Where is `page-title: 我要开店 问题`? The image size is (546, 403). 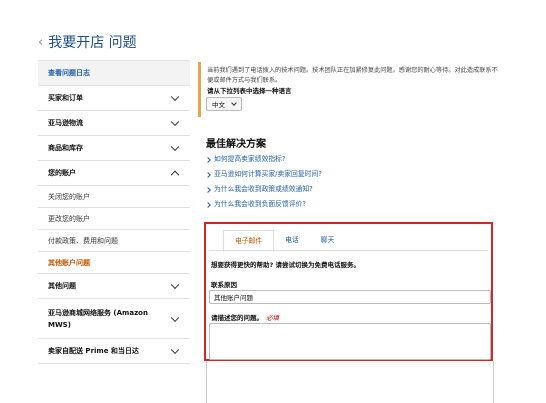 page-title: 我要开店 问题 is located at coordinates (92, 43).